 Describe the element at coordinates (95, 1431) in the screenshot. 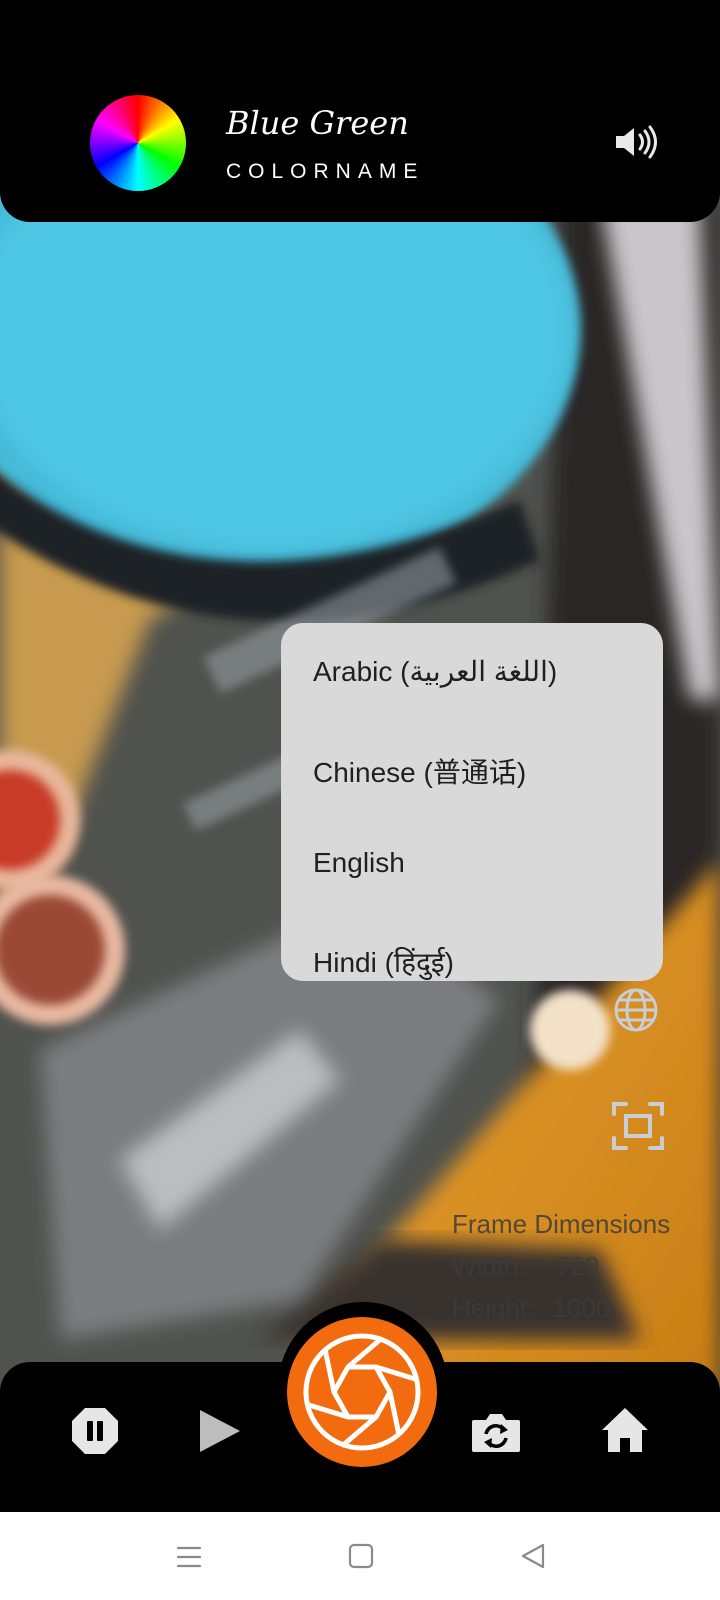

I see `pause-icon` at that location.